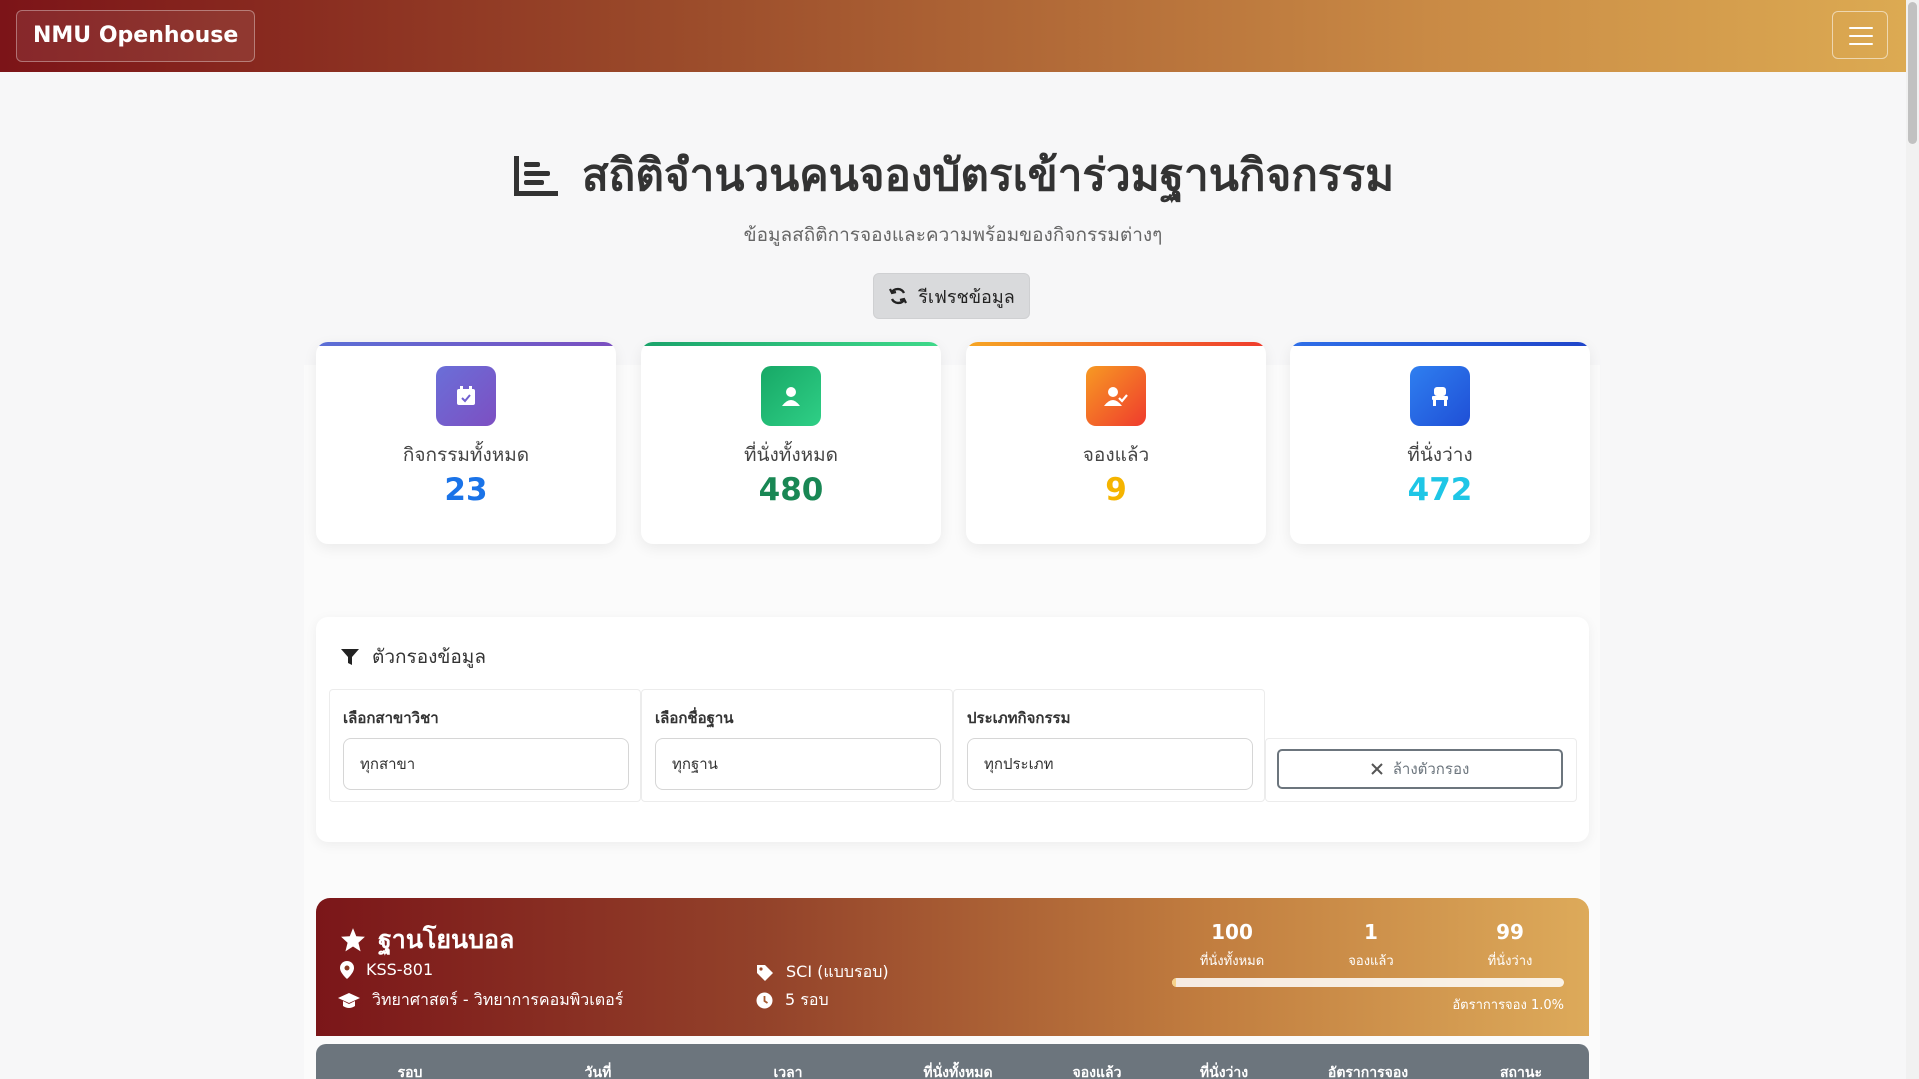 The height and width of the screenshot is (1079, 1919). I want to click on activity-stat-label: ที่นั่งทั้งหมด, so click(1232, 961).